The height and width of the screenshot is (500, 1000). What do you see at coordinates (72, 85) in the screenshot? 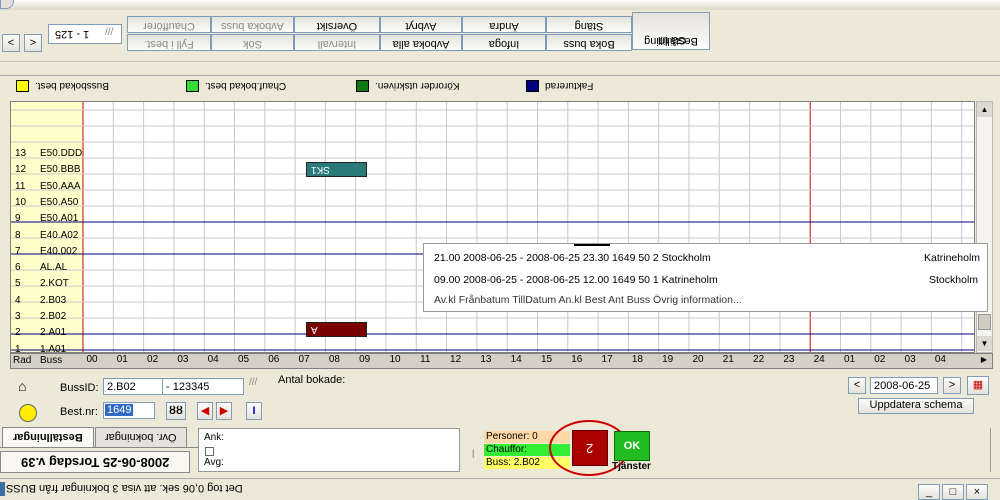
I see `legend-label-0: Bussbokad best.` at bounding box center [72, 85].